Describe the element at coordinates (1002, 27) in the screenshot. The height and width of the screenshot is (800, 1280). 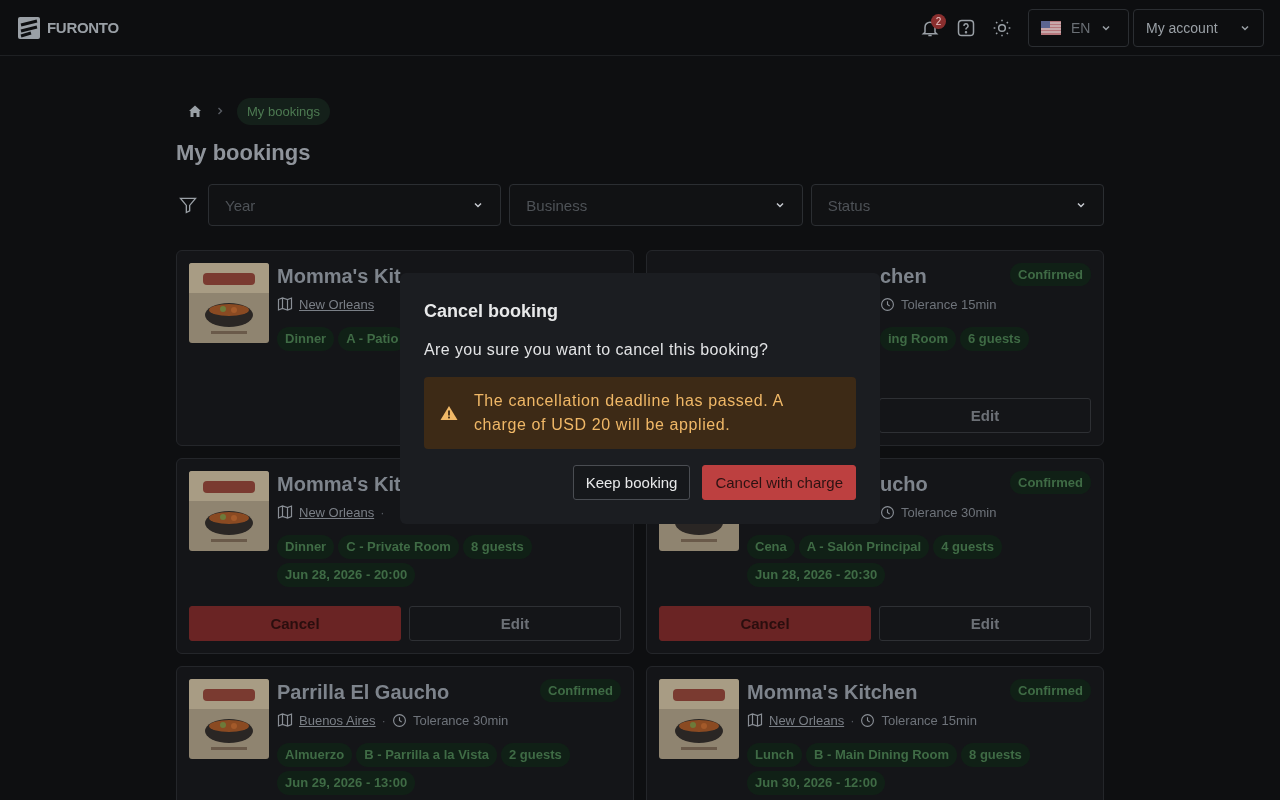
I see `sun-icon` at that location.